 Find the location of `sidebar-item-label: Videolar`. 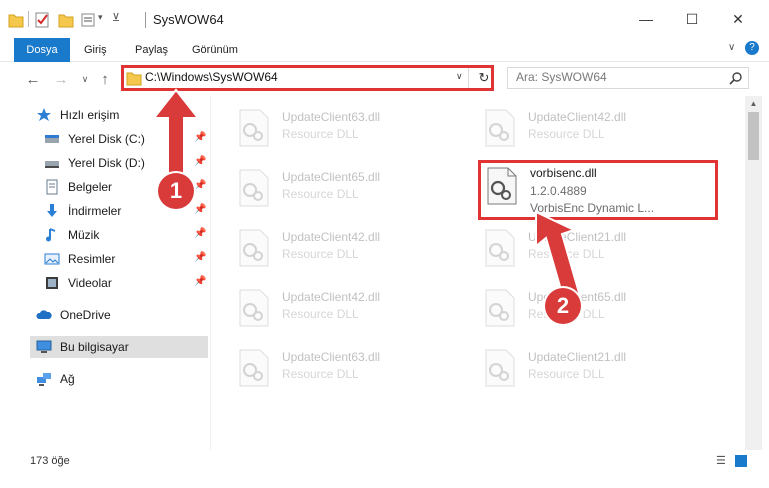

sidebar-item-label: Videolar is located at coordinates (90, 283).